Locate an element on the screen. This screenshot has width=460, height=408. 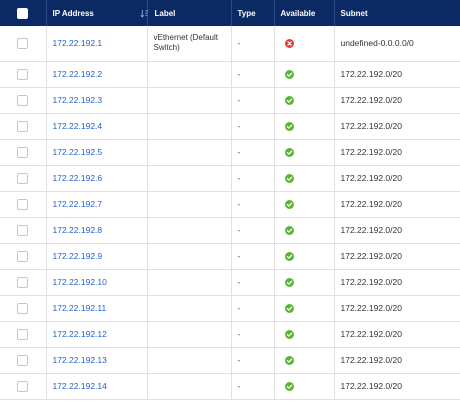
ip-address-cell: 172.22.192.8 is located at coordinates (97, 230).